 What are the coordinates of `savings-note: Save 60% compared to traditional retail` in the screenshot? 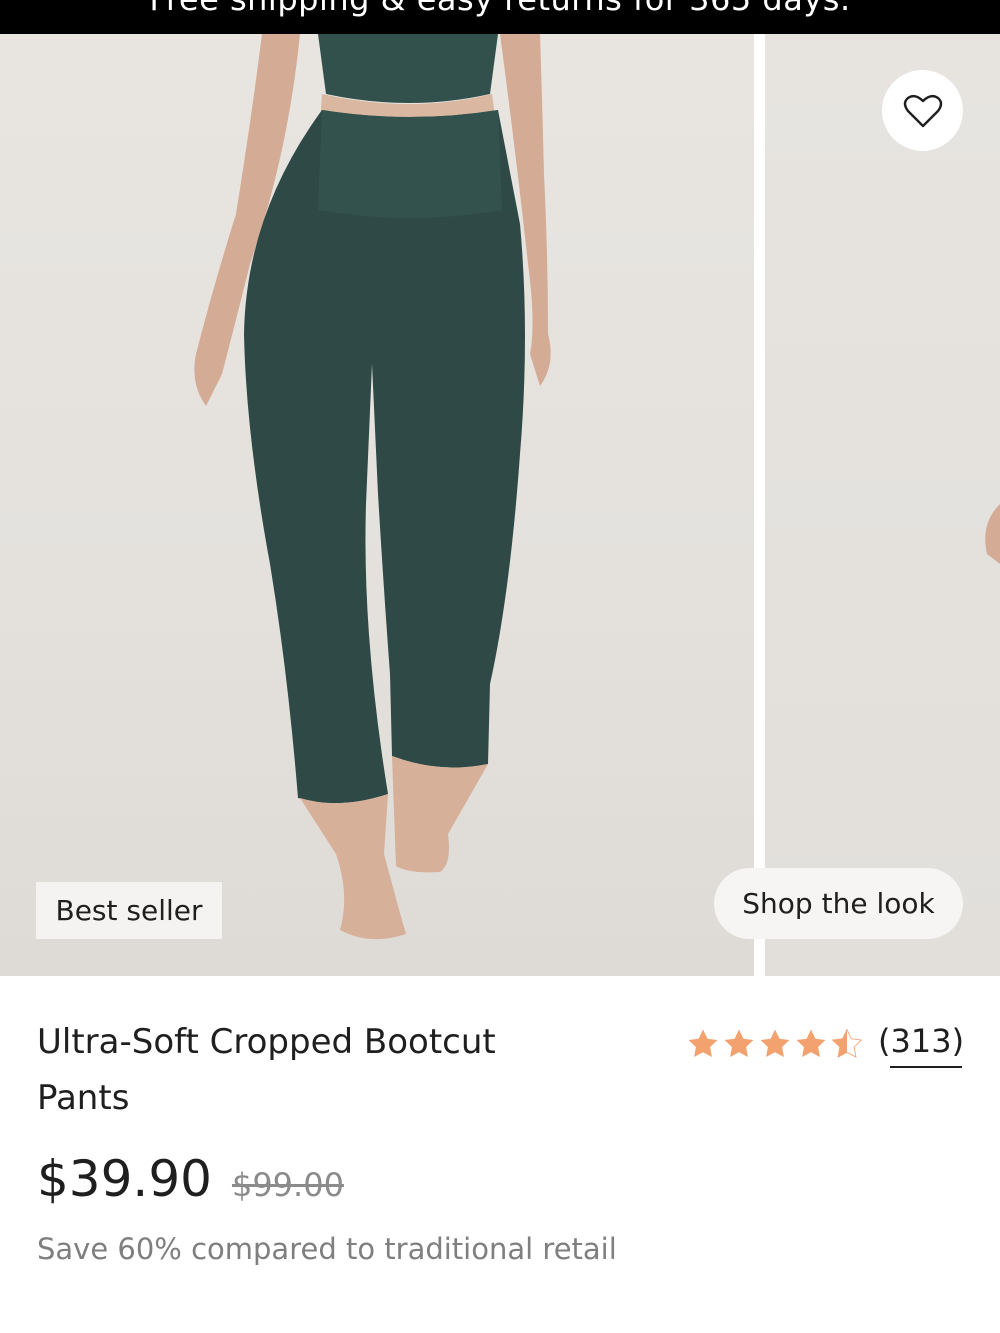 It's located at (327, 1249).